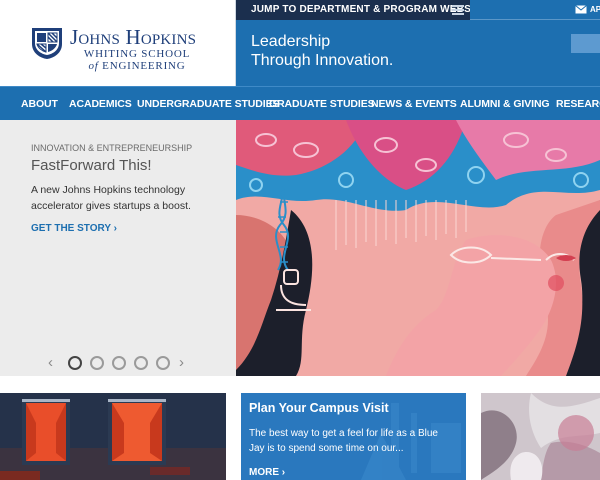 This screenshot has width=600, height=480. I want to click on nav-item-graduate-studies: GRADUATE STUDIES, so click(322, 104).